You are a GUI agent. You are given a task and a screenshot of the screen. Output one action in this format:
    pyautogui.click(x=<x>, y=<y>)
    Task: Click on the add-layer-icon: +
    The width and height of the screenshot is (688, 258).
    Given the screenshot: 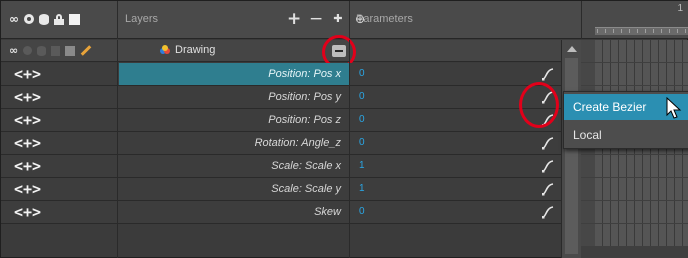 What is the action you would take?
    pyautogui.click(x=294, y=19)
    